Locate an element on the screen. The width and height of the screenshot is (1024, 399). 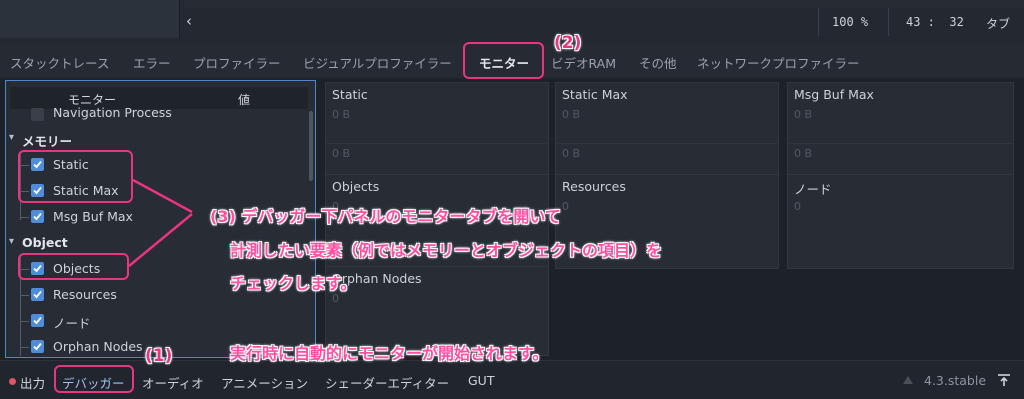
step-2-label: (2) is located at coordinates (568, 43).